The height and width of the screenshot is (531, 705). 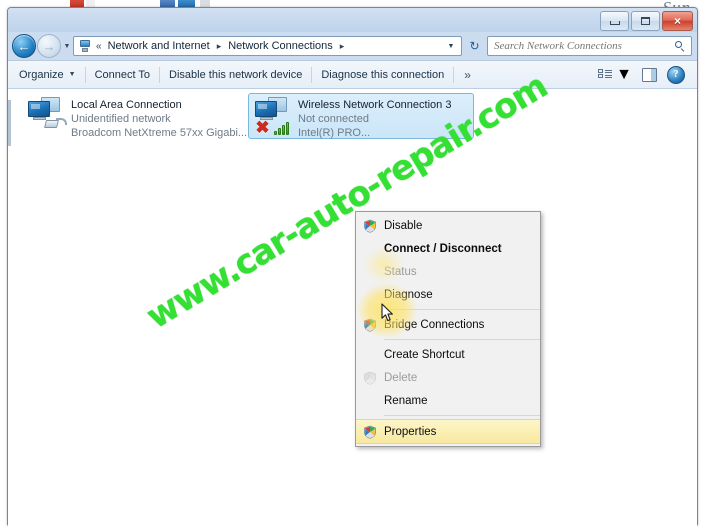 What do you see at coordinates (424, 354) in the screenshot?
I see `menu-item-label: Create Shortcut` at bounding box center [424, 354].